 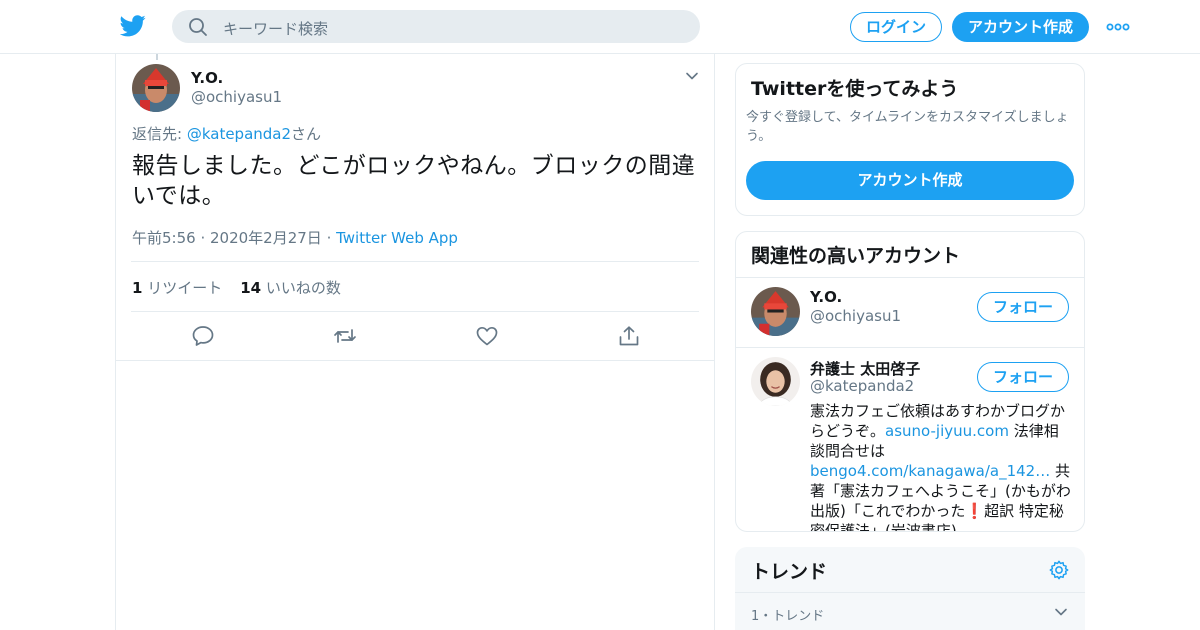 What do you see at coordinates (629, 336) in the screenshot?
I see `share-icon` at bounding box center [629, 336].